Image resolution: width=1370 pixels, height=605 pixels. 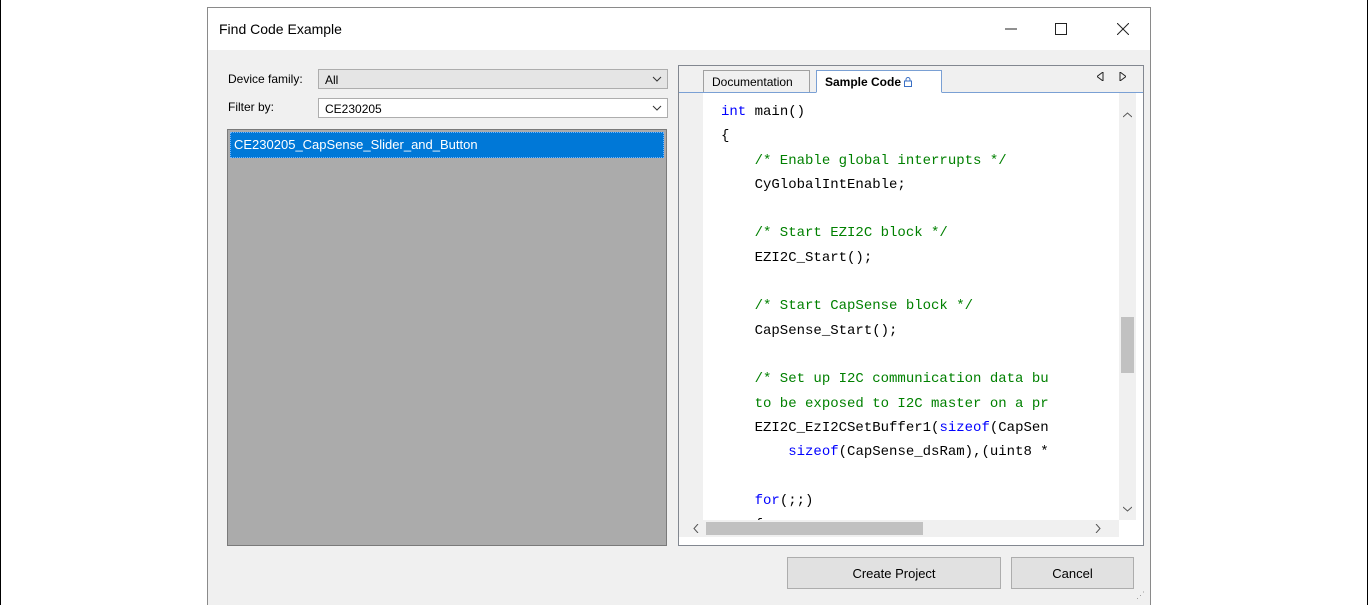 I want to click on tab-sample-code: Sample Code, so click(x=879, y=81).